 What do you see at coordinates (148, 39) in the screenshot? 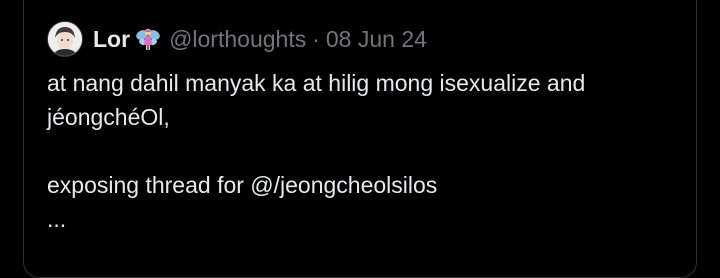
I see `fairy-emoji-icon` at bounding box center [148, 39].